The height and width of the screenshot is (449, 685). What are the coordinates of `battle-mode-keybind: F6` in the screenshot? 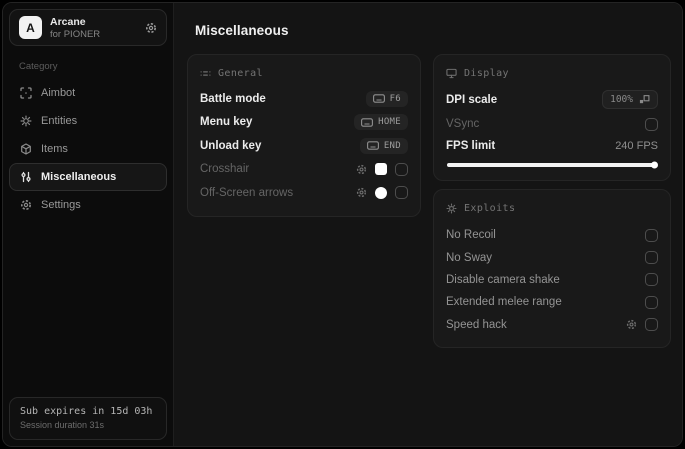 It's located at (386, 98).